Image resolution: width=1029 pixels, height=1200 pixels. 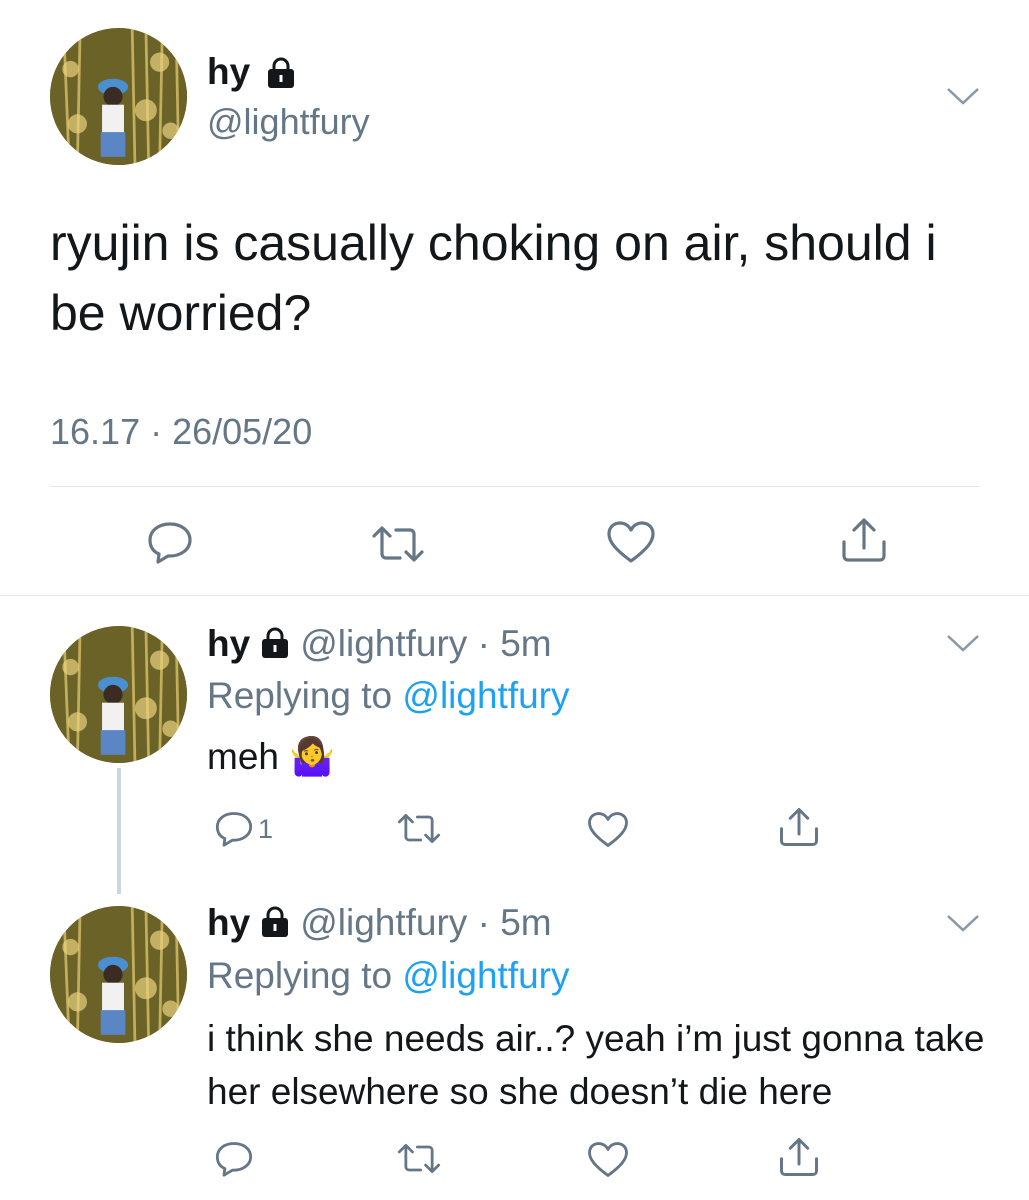 What do you see at coordinates (119, 831) in the screenshot?
I see `thread-connector` at bounding box center [119, 831].